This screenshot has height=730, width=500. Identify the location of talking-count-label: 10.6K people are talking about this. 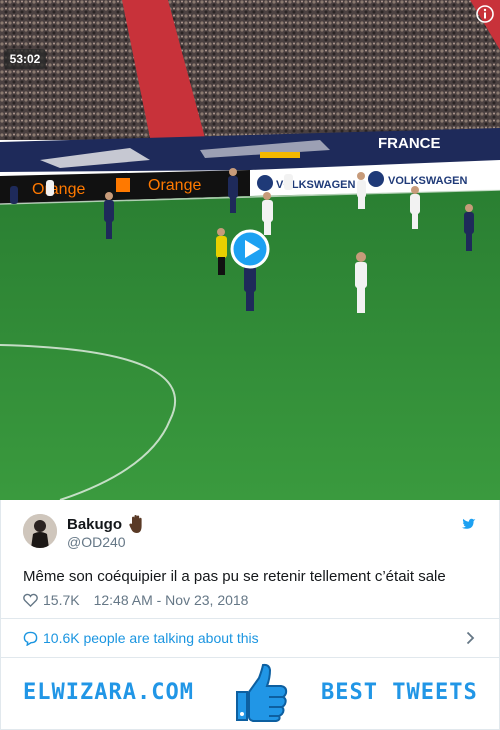
(151, 638).